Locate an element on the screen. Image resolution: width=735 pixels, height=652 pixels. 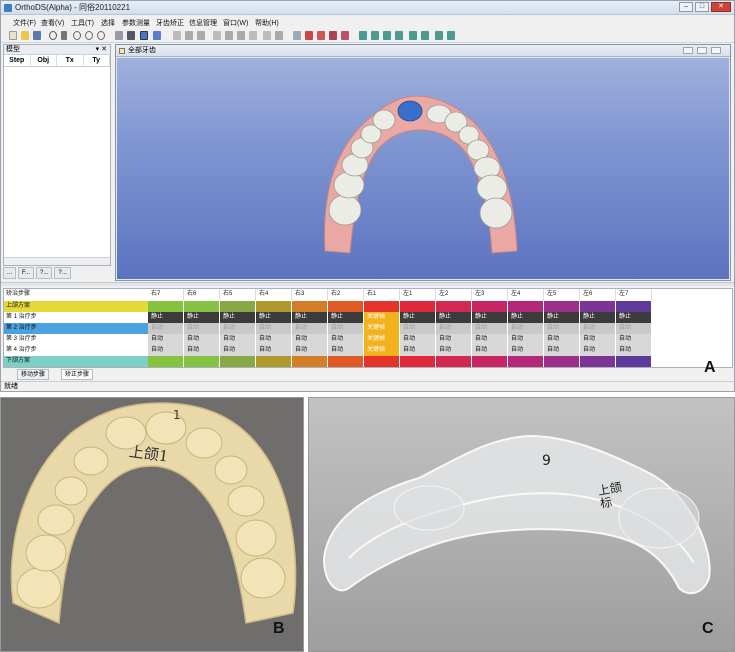
open-icon is located at coordinates (25, 35).